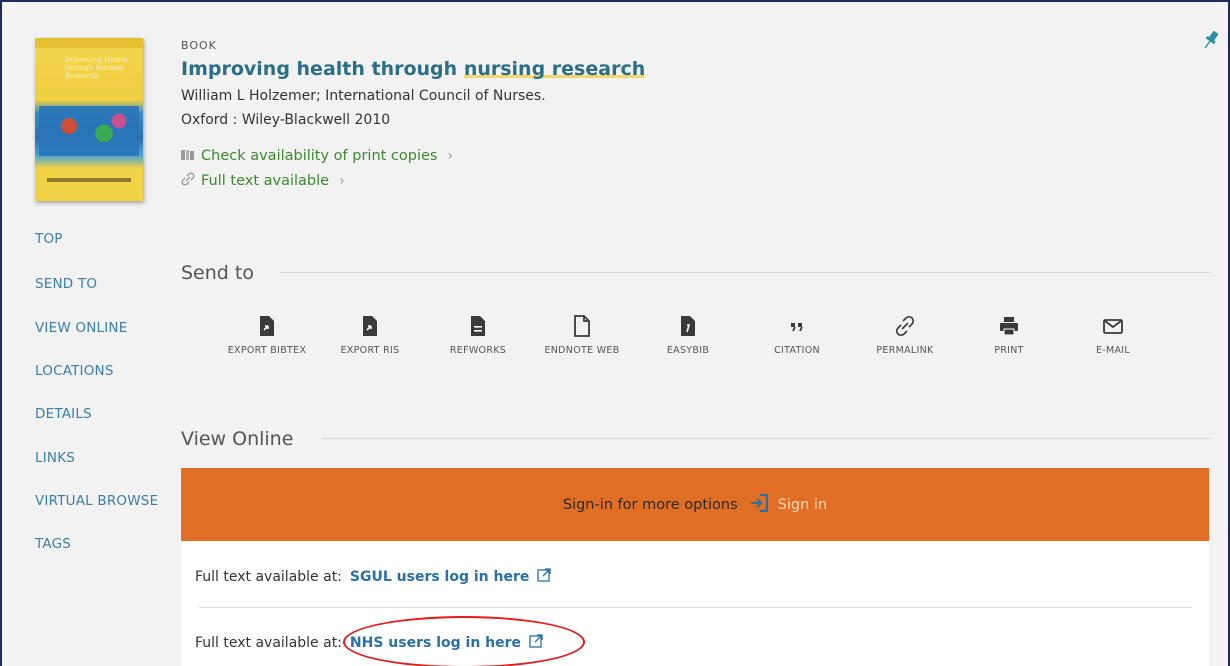  What do you see at coordinates (55, 458) in the screenshot?
I see `nav-links: LINKS` at bounding box center [55, 458].